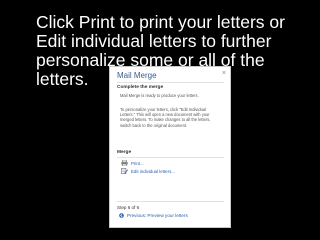  I want to click on printer-icon, so click(124, 163).